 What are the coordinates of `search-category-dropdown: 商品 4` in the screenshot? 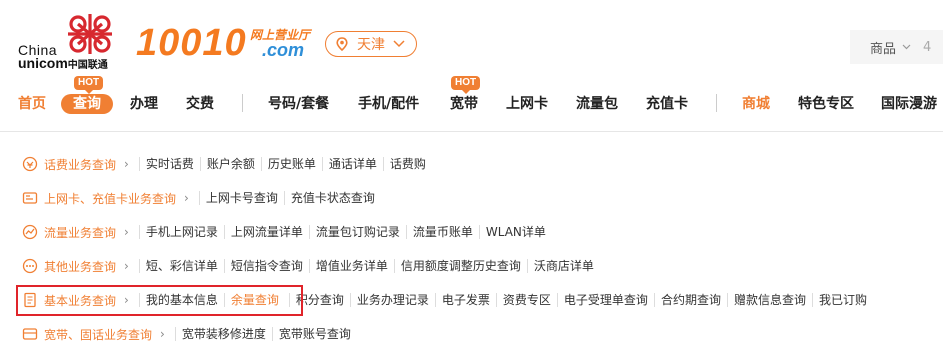 It's located at (896, 47).